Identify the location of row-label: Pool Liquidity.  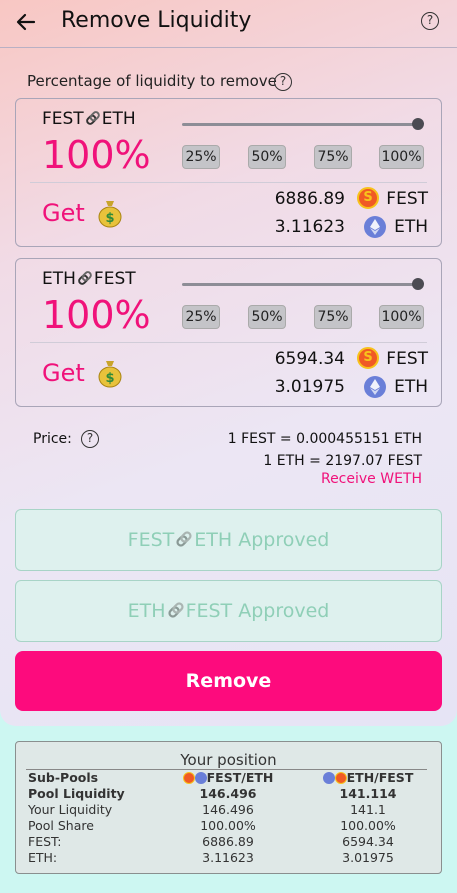
(76, 793).